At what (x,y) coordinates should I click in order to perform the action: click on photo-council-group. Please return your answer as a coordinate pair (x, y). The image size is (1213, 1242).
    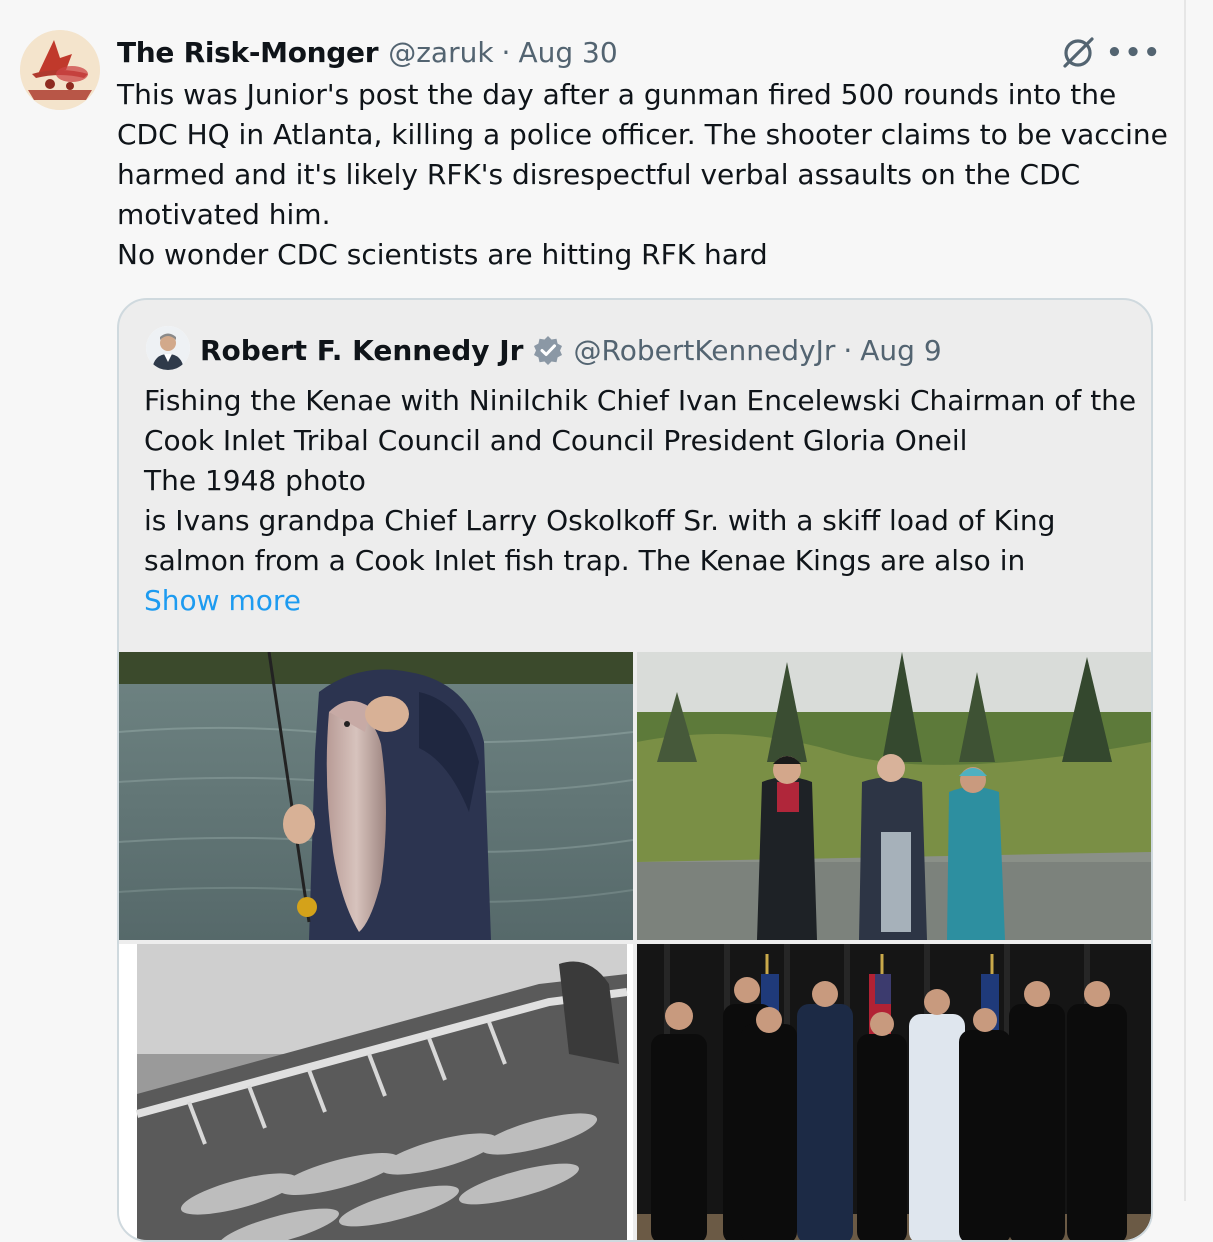
    Looking at the image, I should click on (894, 1092).